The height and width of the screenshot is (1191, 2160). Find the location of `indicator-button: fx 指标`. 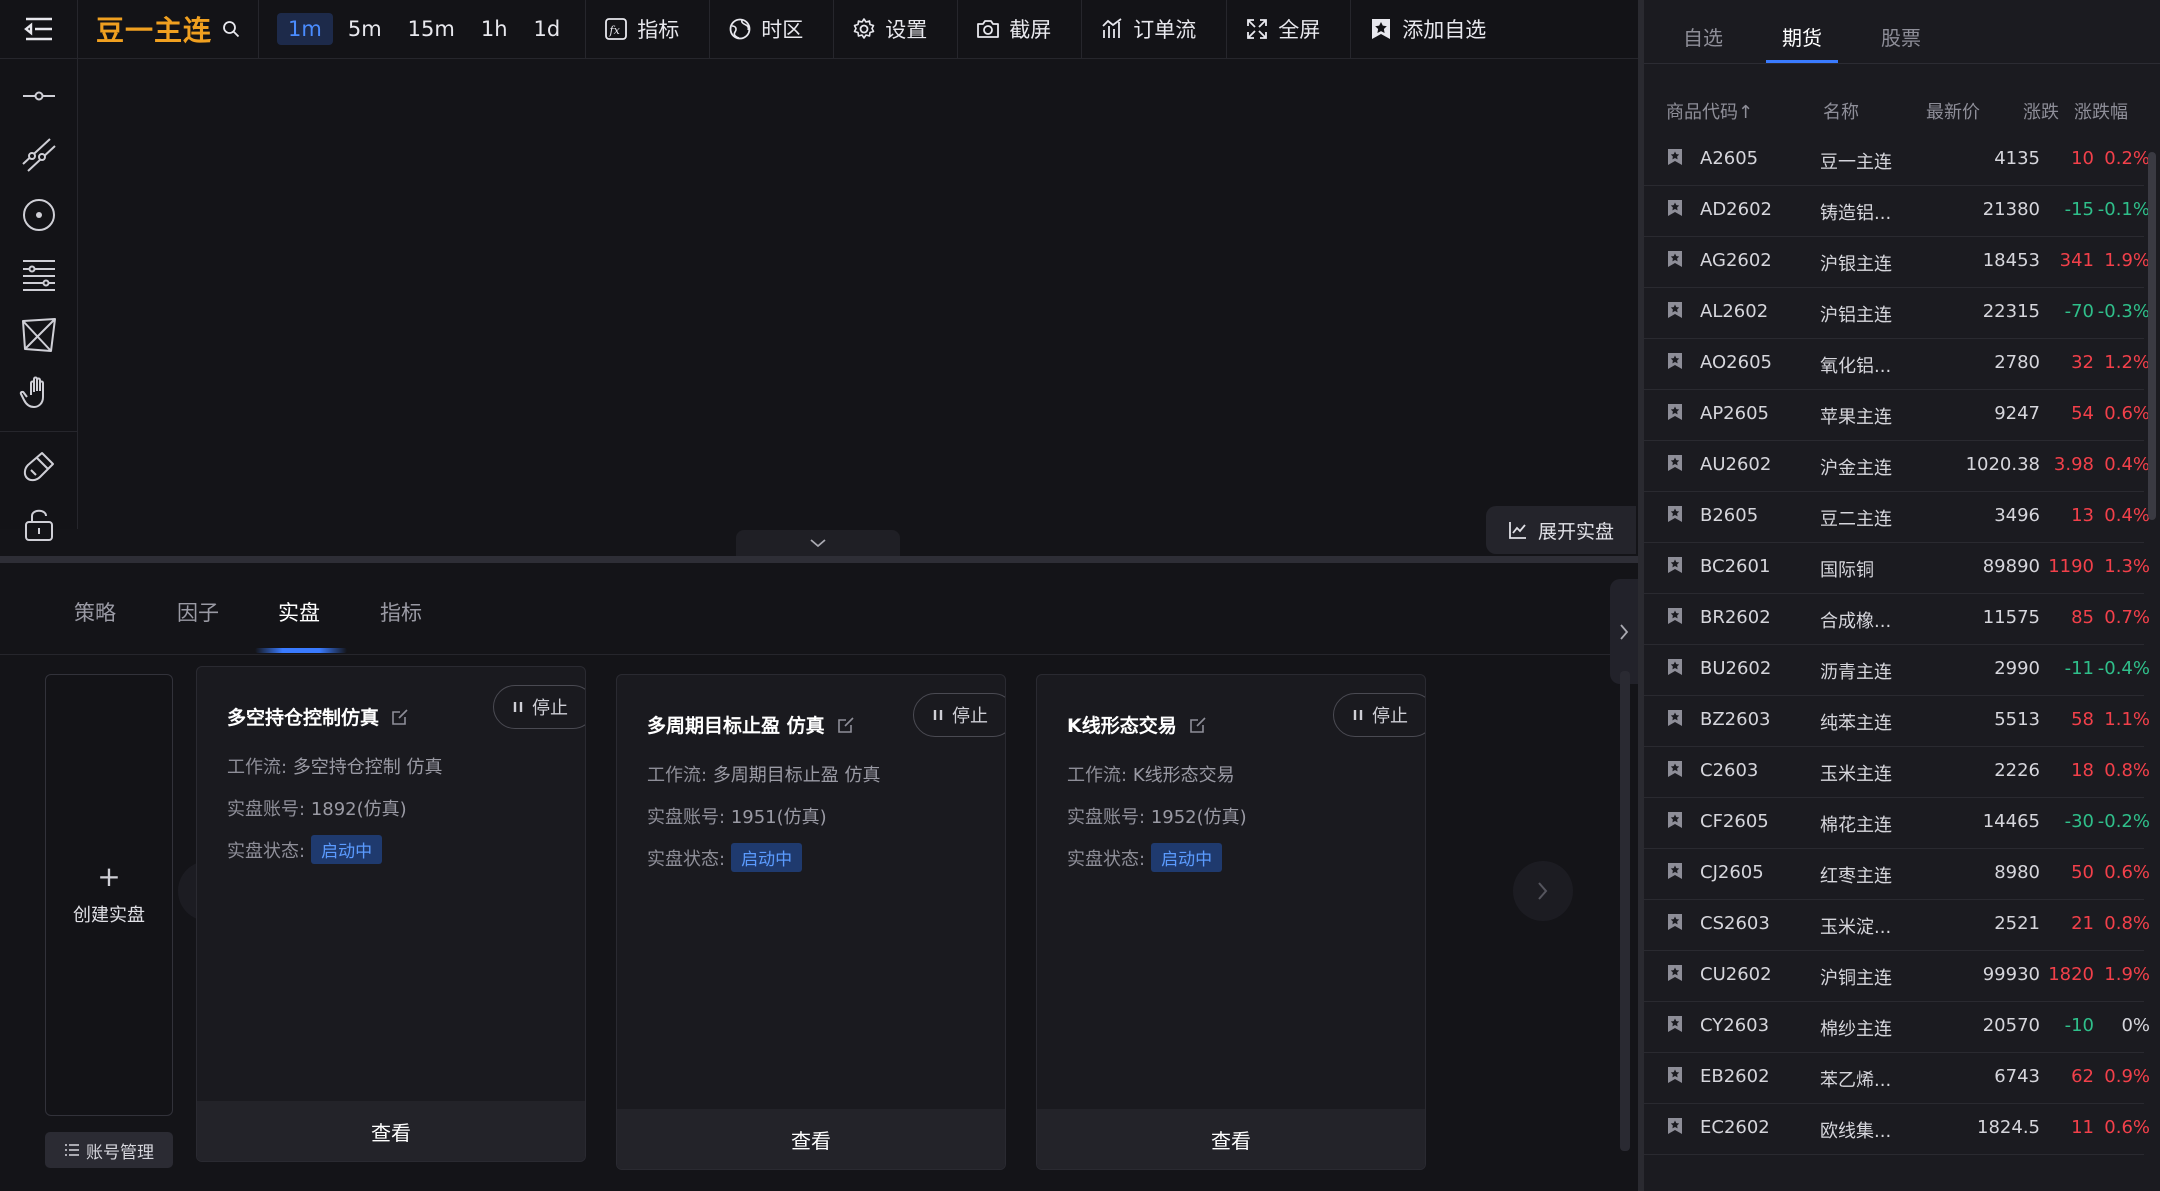

indicator-button: fx 指标 is located at coordinates (648, 29).